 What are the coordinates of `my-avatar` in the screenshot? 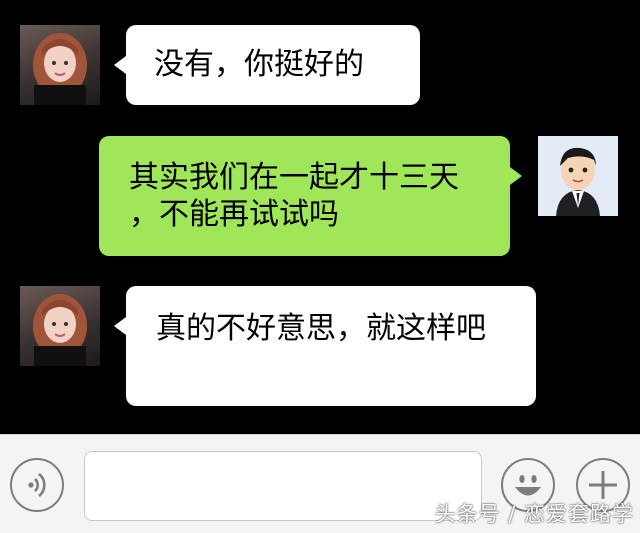 It's located at (578, 176).